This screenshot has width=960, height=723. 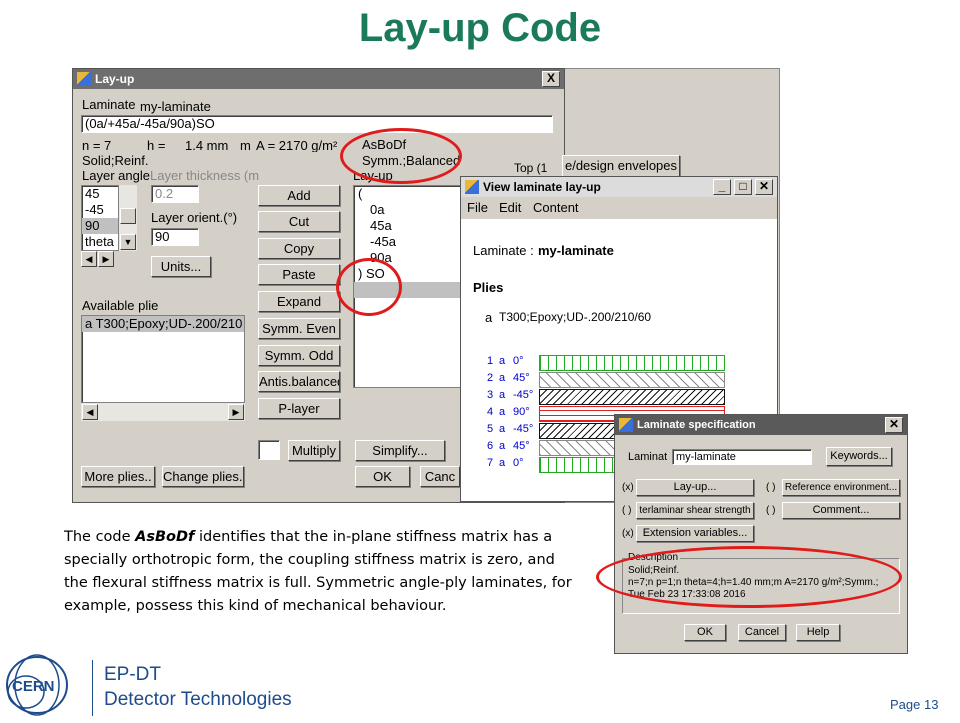 What do you see at coordinates (722, 187) in the screenshot?
I see `minimize-icon: _` at bounding box center [722, 187].